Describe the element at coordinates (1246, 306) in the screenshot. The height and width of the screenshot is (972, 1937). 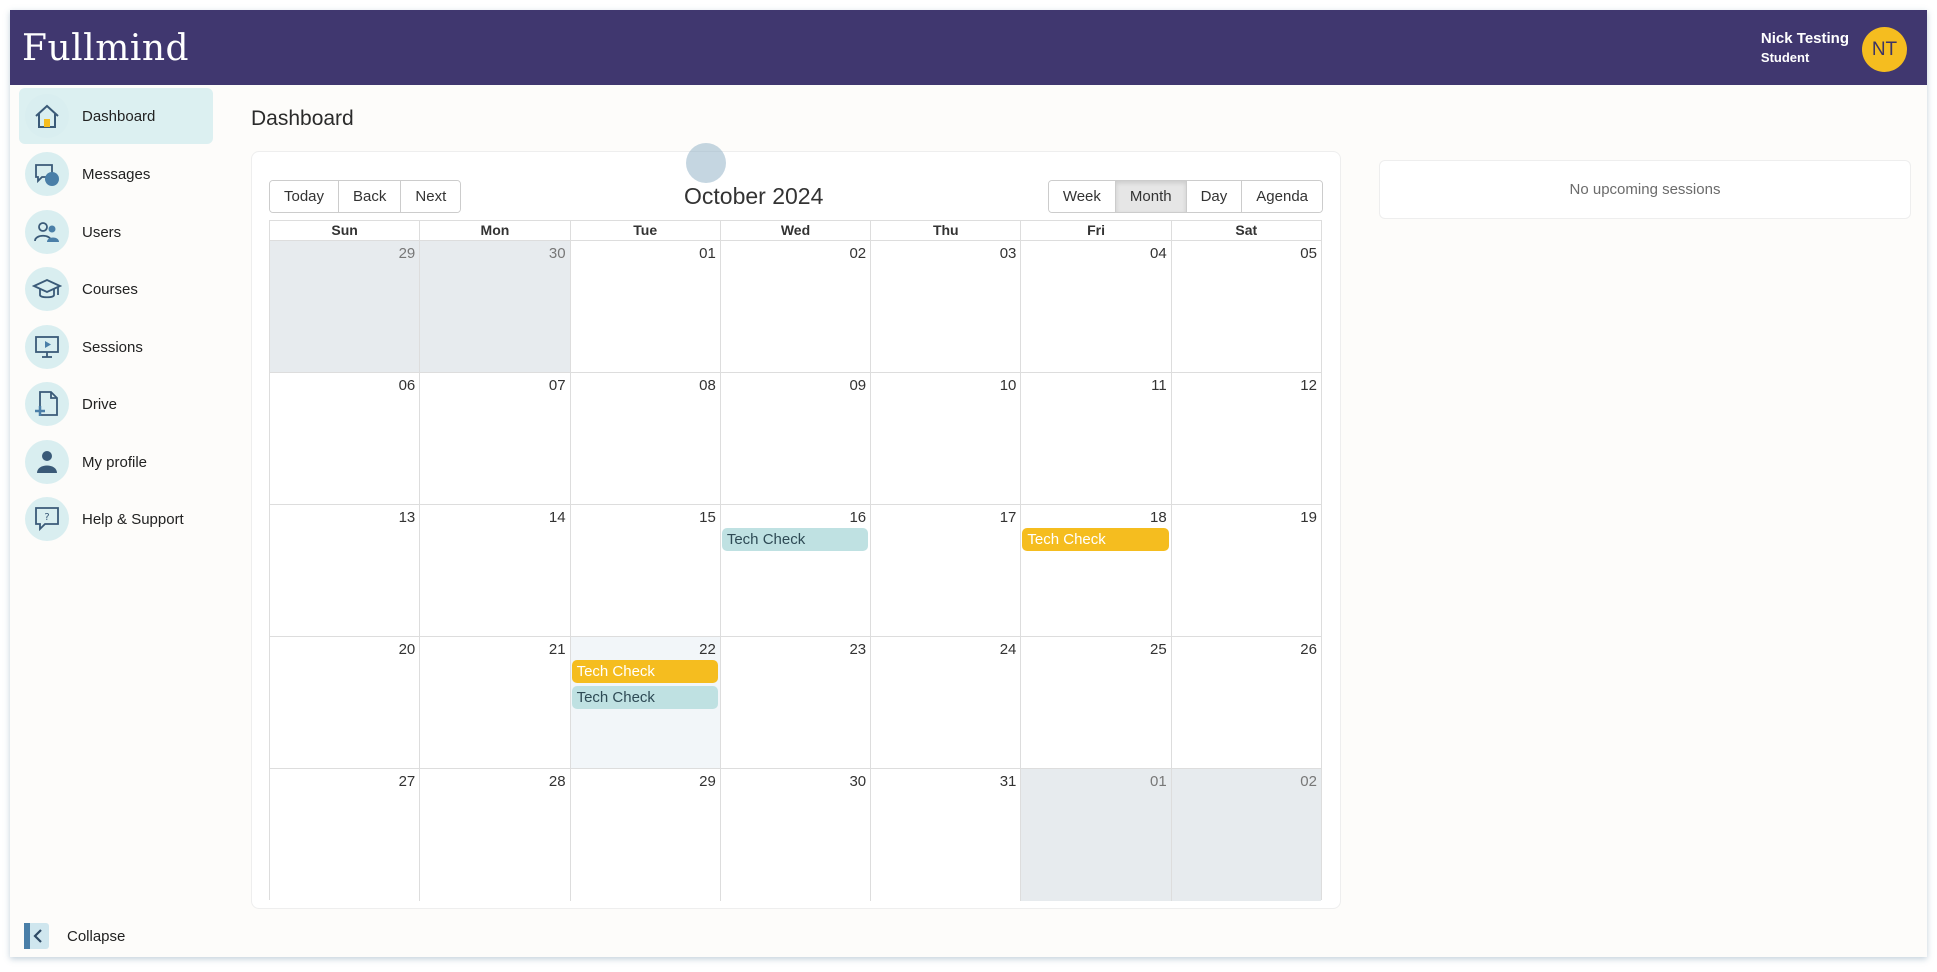
I see `day-cell: 05` at that location.